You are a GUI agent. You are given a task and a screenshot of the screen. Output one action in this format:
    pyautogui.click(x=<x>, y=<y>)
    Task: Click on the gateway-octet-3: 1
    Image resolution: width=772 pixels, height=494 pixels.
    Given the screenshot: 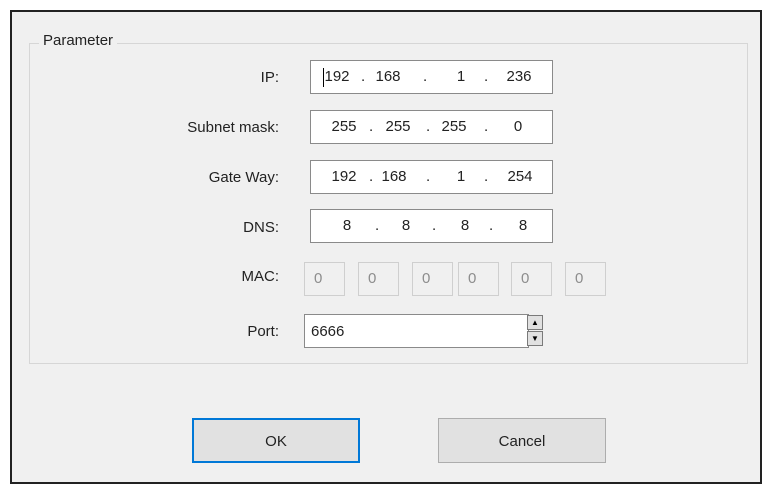 What is the action you would take?
    pyautogui.click(x=461, y=176)
    